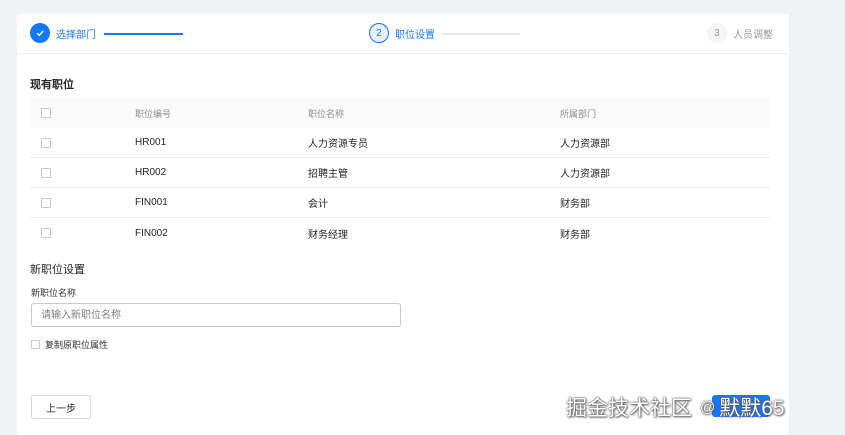 The height and width of the screenshot is (435, 845). I want to click on watermark: 掘金技术社区 @ 默默65, so click(675, 407).